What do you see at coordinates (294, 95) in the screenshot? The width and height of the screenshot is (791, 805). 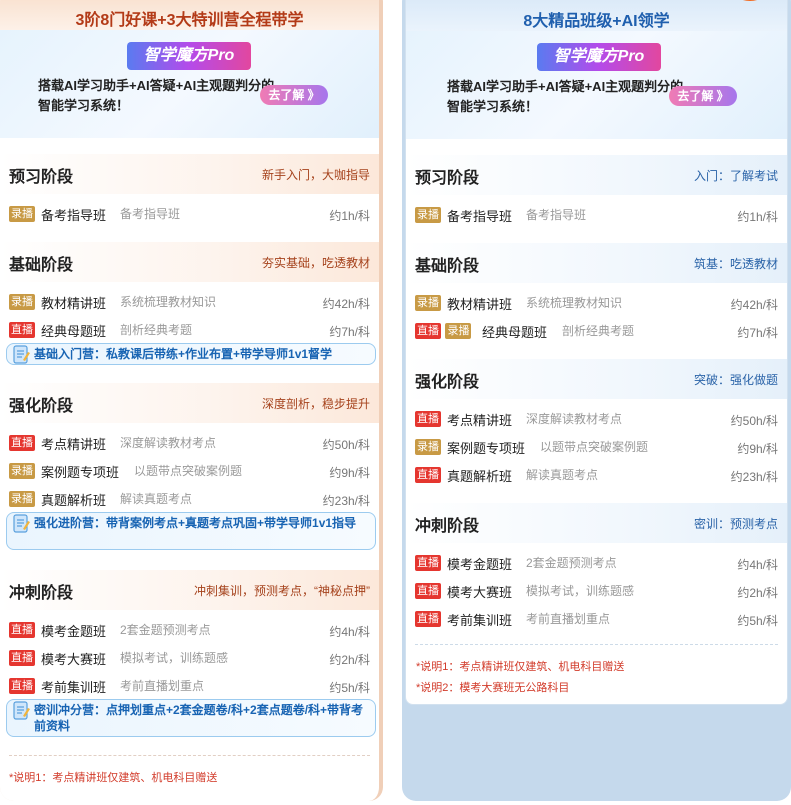 I see `left-learn-more-button: 去了解 》` at bounding box center [294, 95].